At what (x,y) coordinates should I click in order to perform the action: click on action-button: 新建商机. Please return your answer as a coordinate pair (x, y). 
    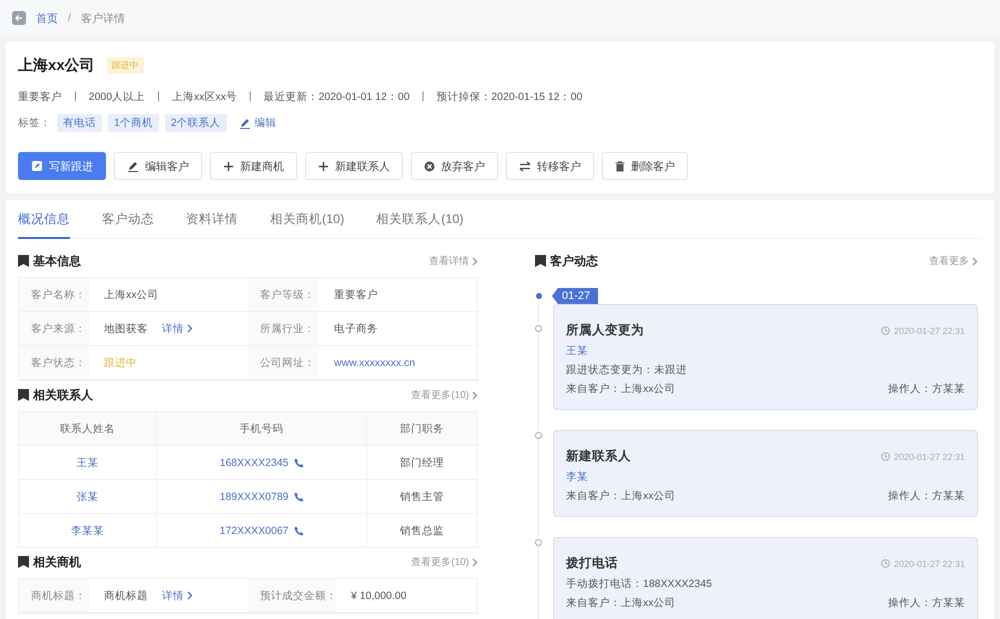
    Looking at the image, I should click on (253, 166).